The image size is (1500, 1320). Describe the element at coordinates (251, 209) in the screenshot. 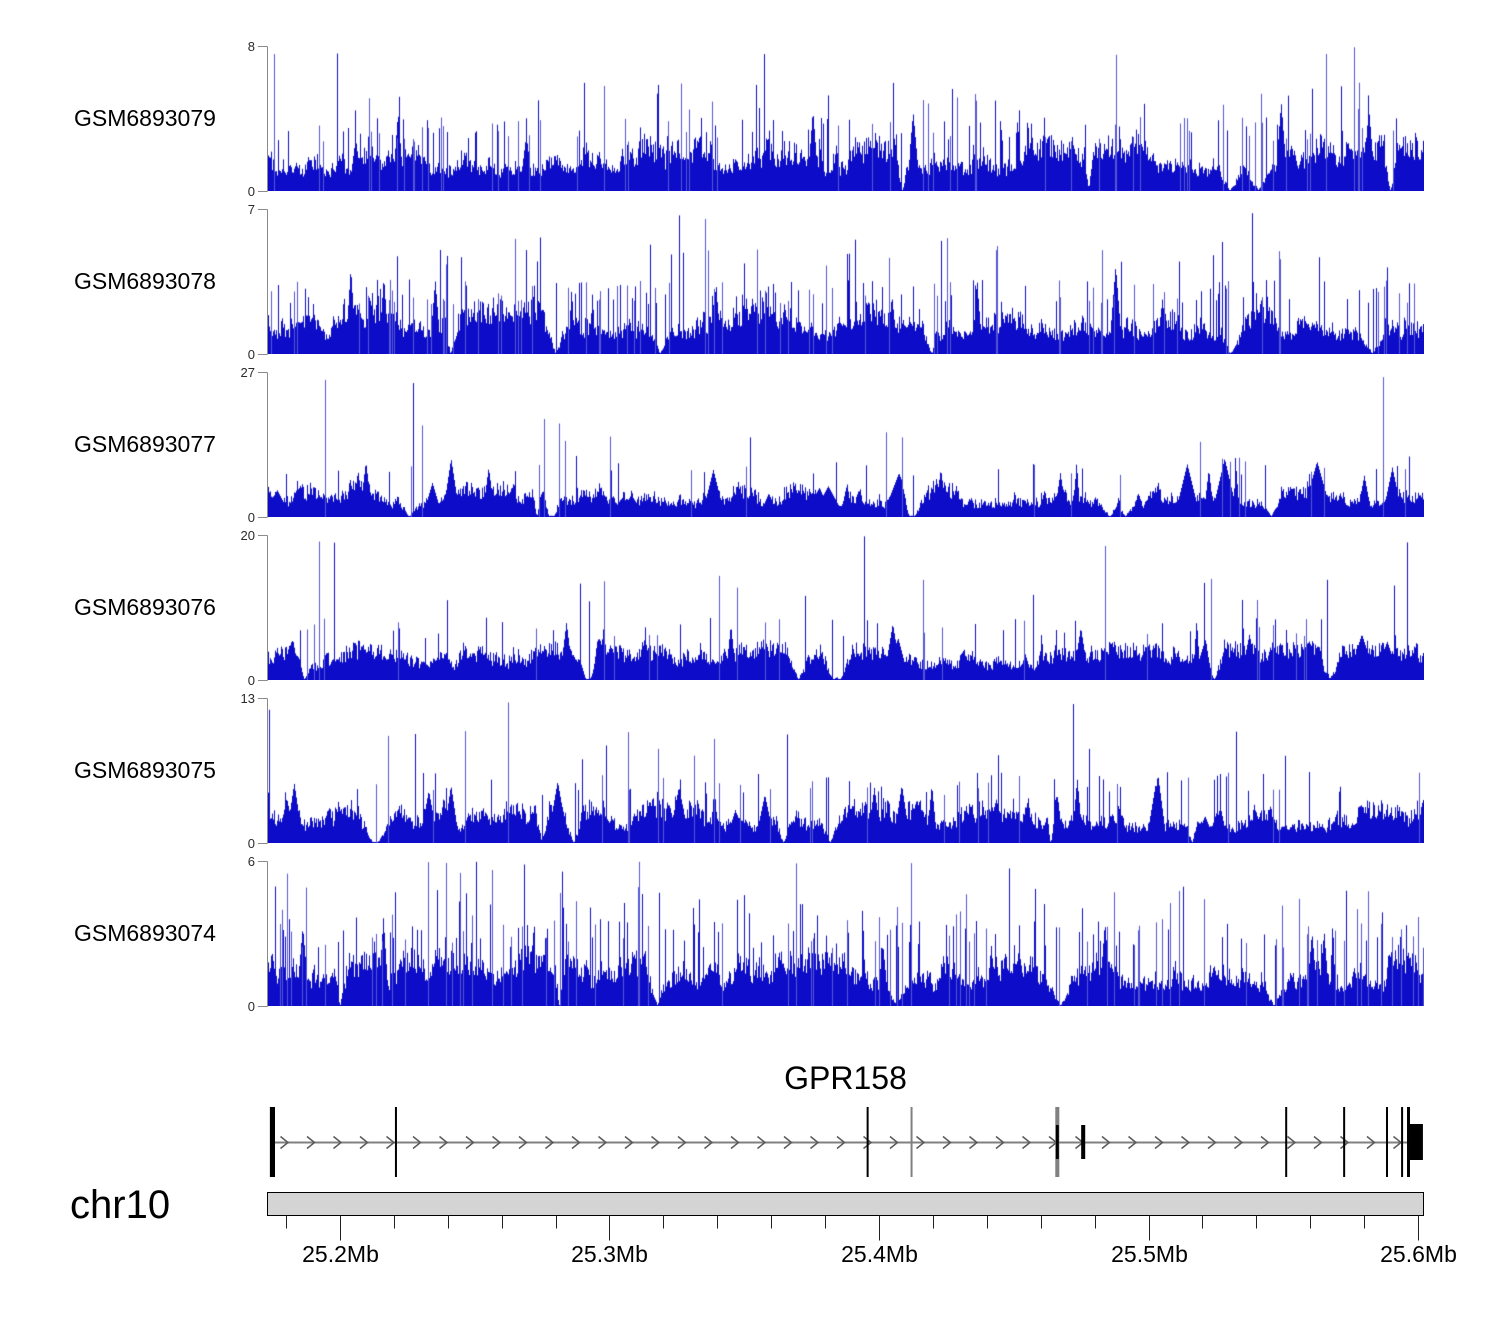

I see `y-axis-max-label: 7` at that location.